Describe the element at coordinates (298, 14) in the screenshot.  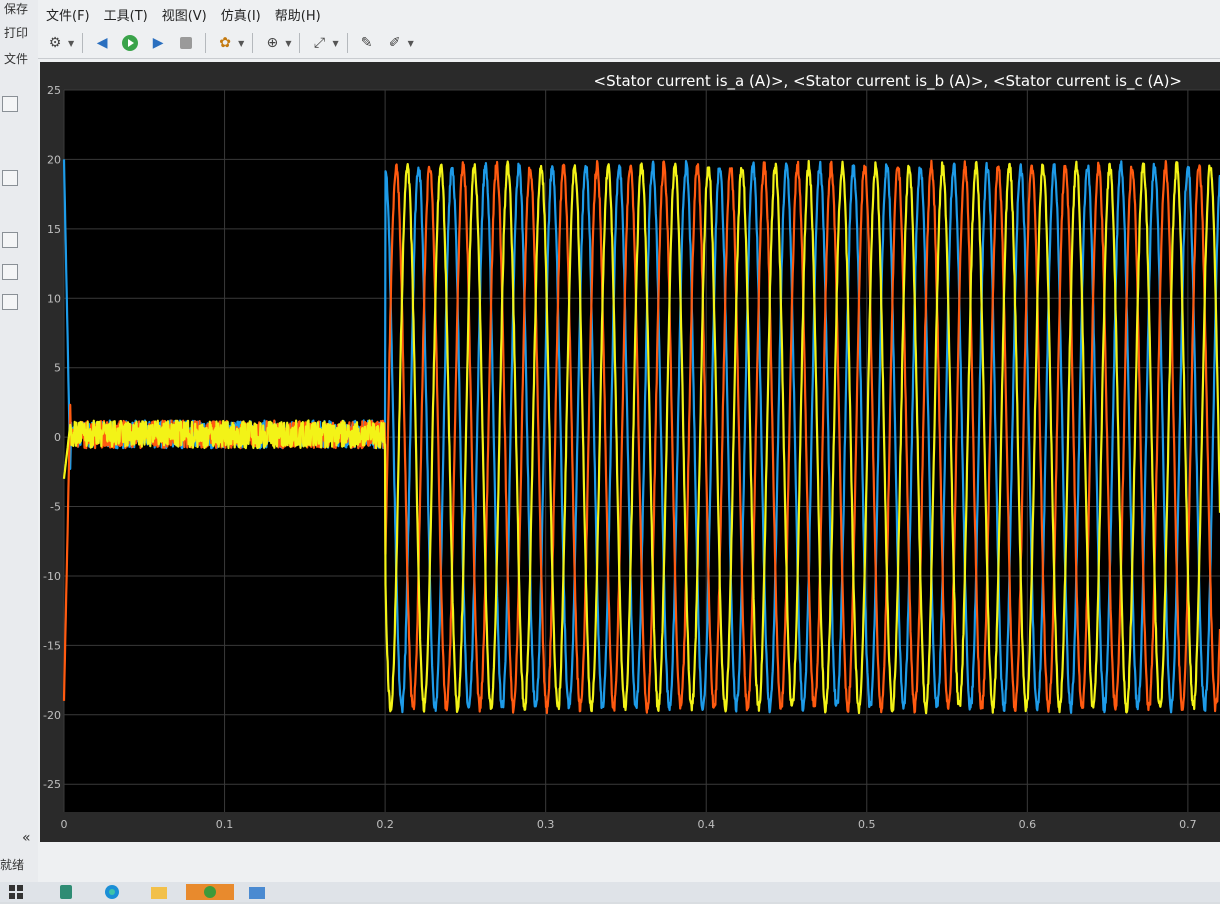
I see `menu-help: 帮助(H)` at that location.